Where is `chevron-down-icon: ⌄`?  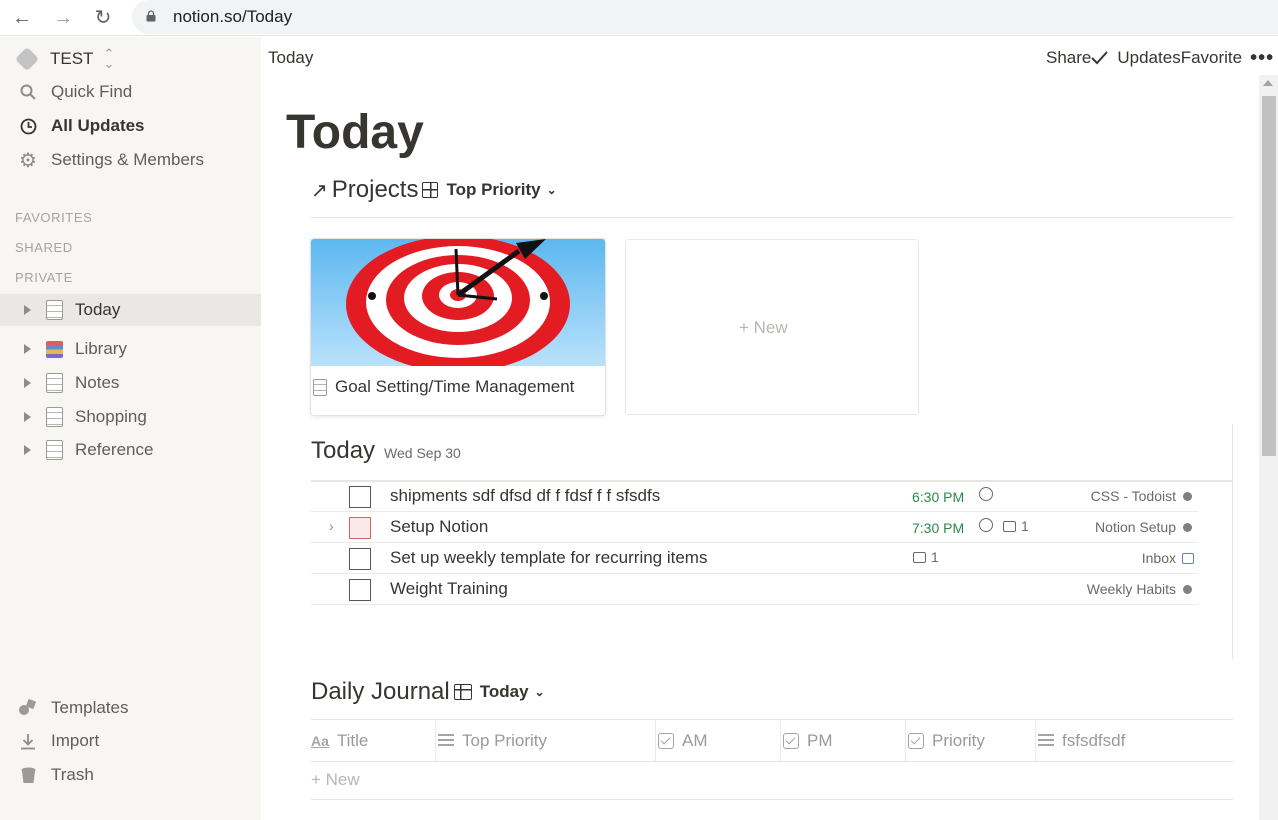
chevron-down-icon: ⌄ is located at coordinates (551, 190).